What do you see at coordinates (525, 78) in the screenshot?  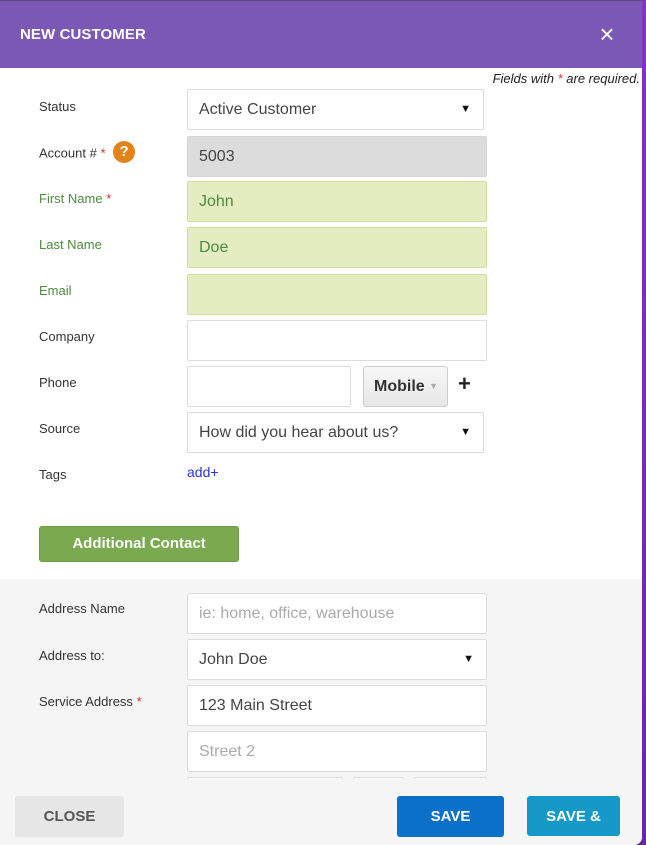 I see `required-note-prefix: Fields with` at bounding box center [525, 78].